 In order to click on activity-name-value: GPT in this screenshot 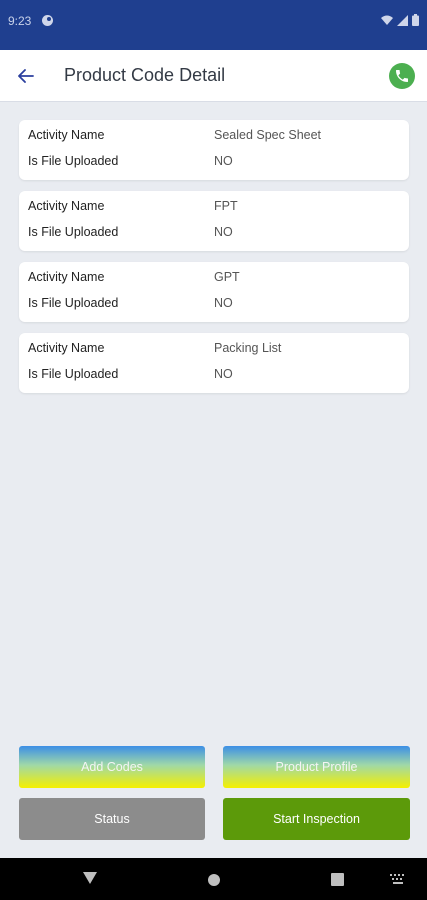, I will do `click(227, 277)`.